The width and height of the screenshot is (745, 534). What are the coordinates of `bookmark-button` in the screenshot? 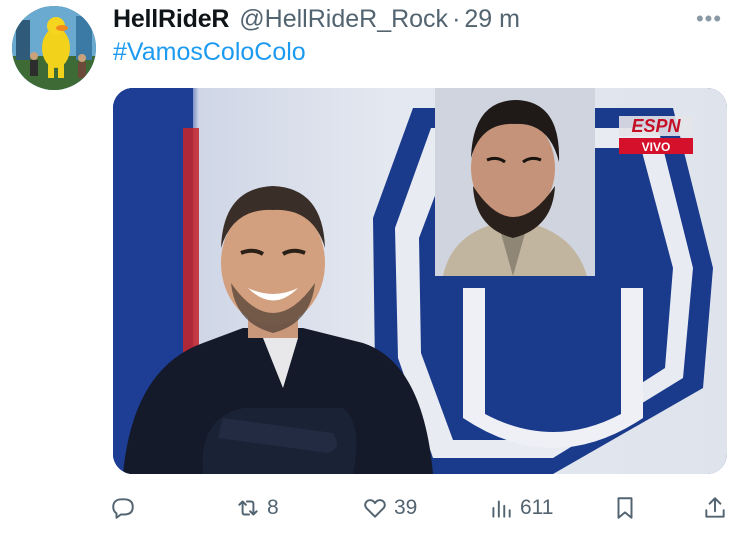 It's located at (625, 508).